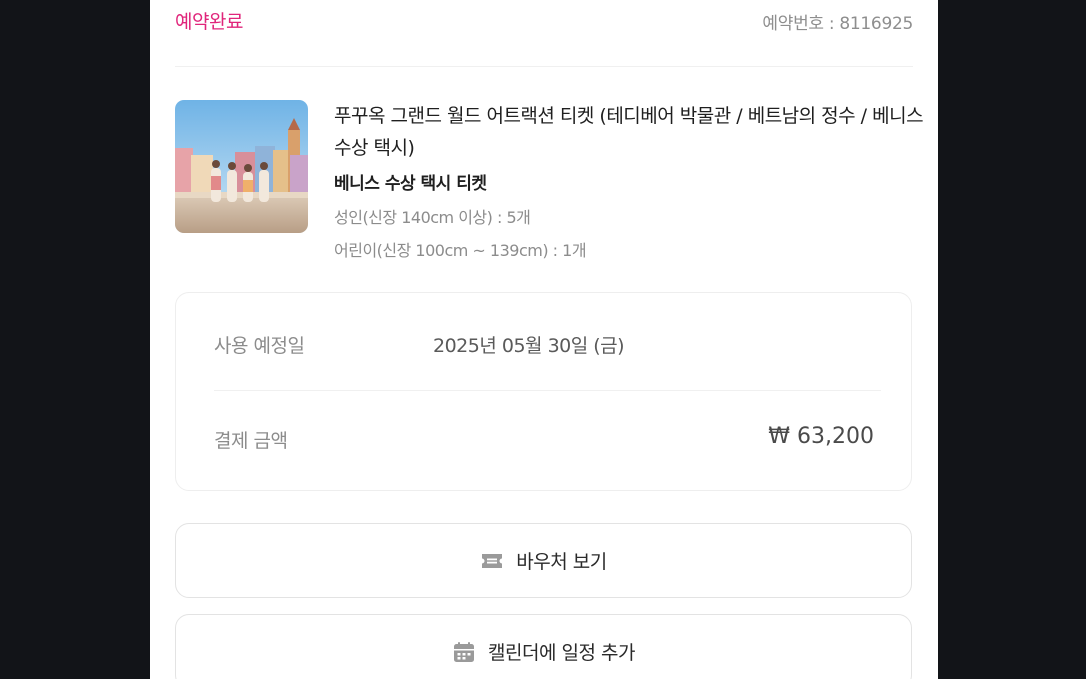 The width and height of the screenshot is (1086, 679). I want to click on usage-date-value: 2025년 05월 30일 (금), so click(529, 346).